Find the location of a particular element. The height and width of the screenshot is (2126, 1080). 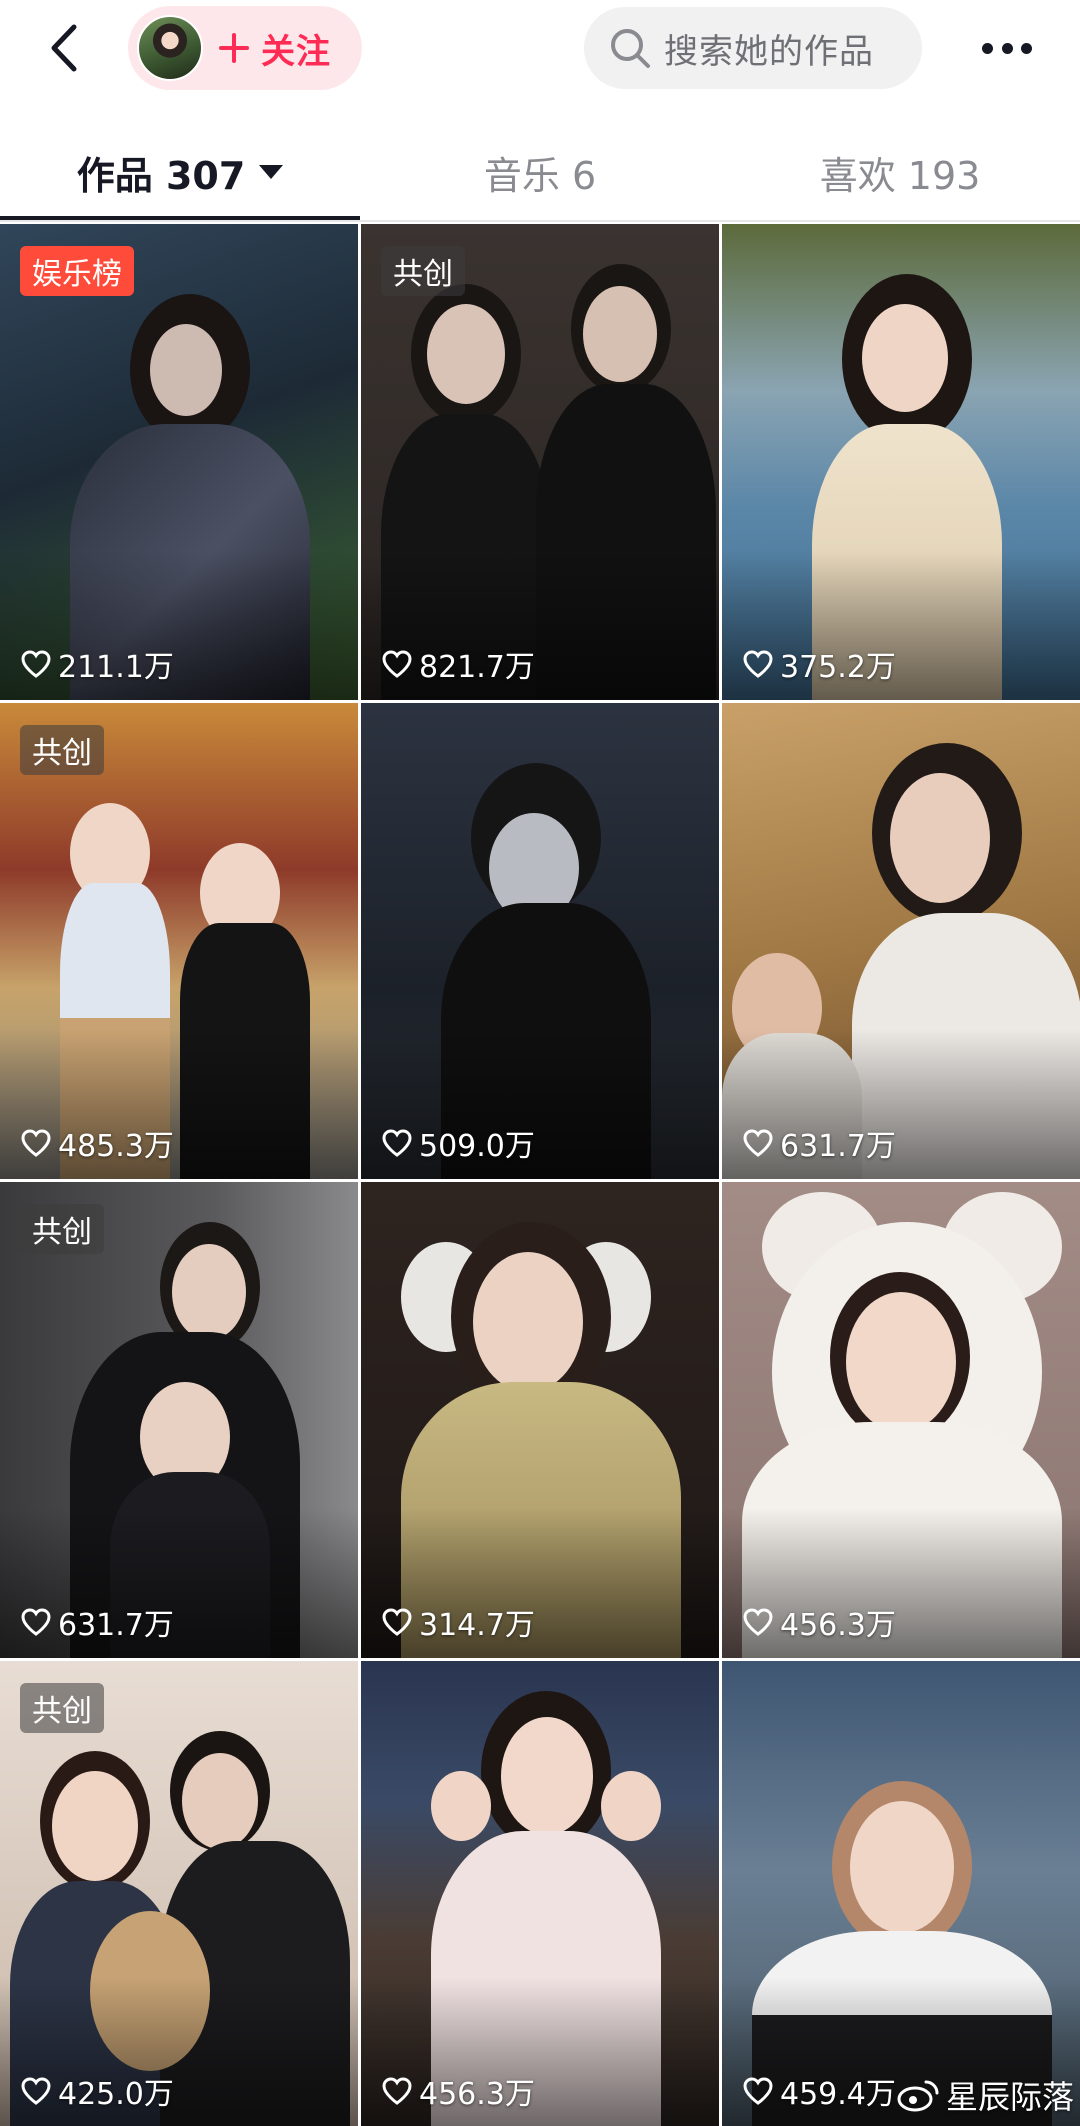

like-count-value: 509.0万 is located at coordinates (477, 1146).